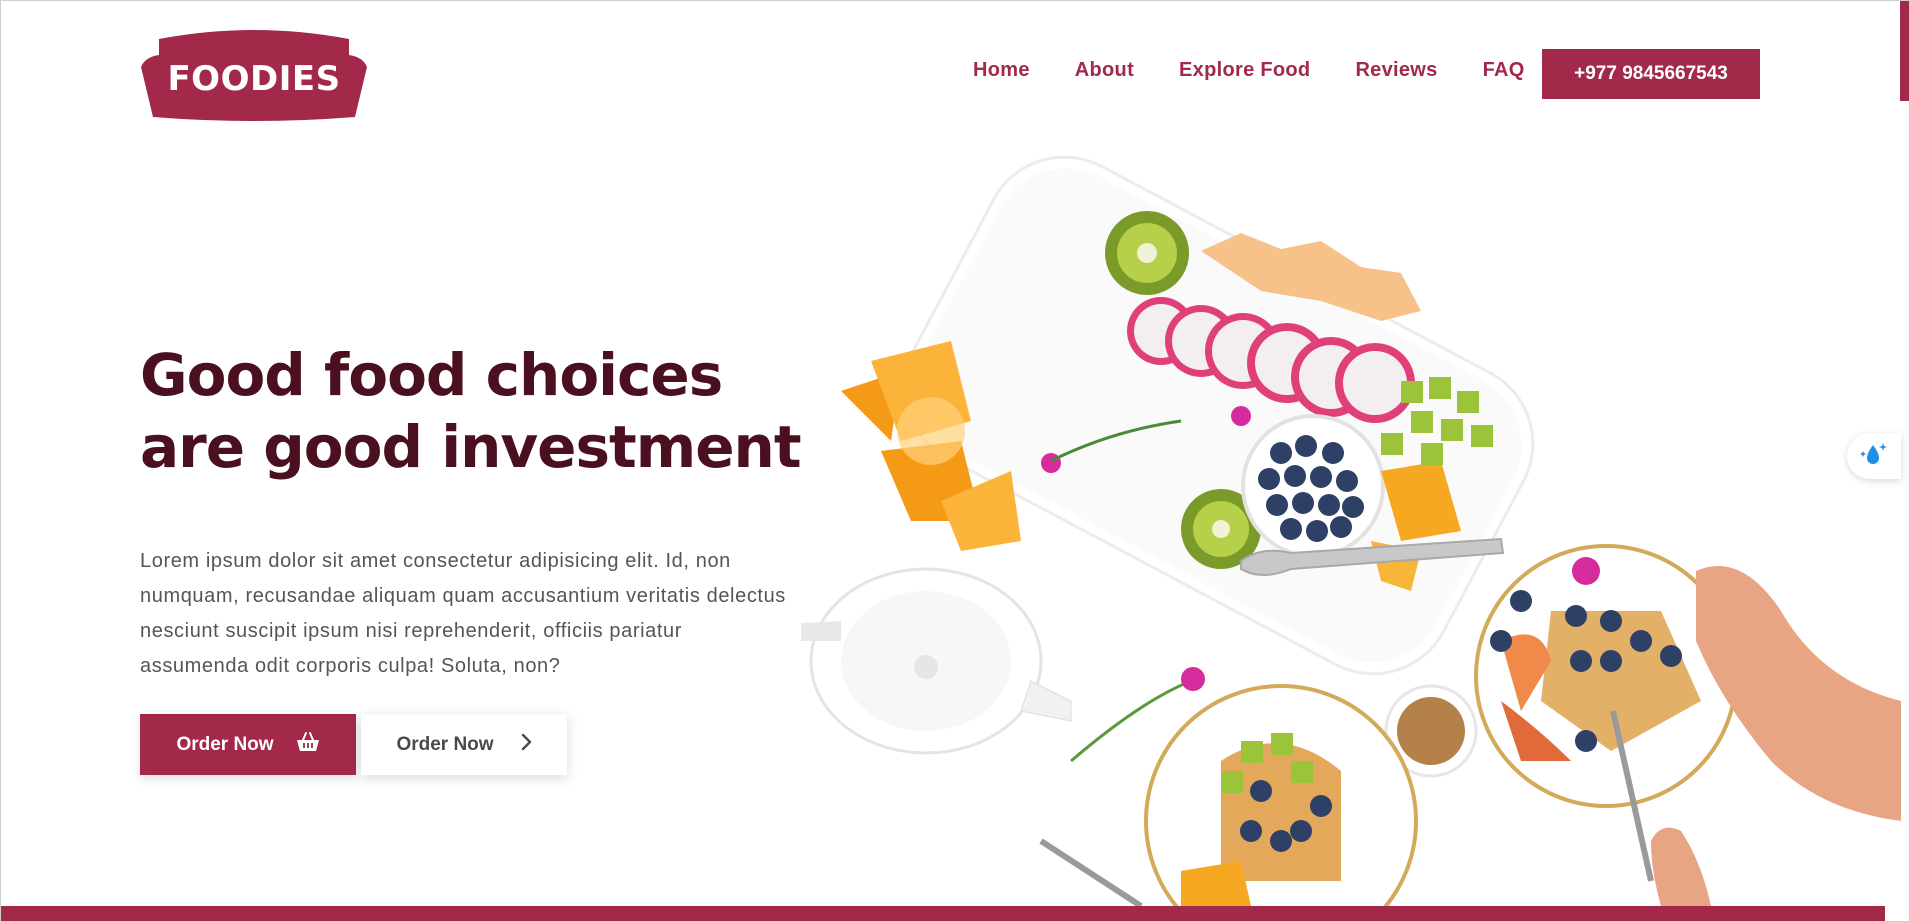 The image size is (1910, 922). What do you see at coordinates (308, 745) in the screenshot?
I see `basket-icon` at bounding box center [308, 745].